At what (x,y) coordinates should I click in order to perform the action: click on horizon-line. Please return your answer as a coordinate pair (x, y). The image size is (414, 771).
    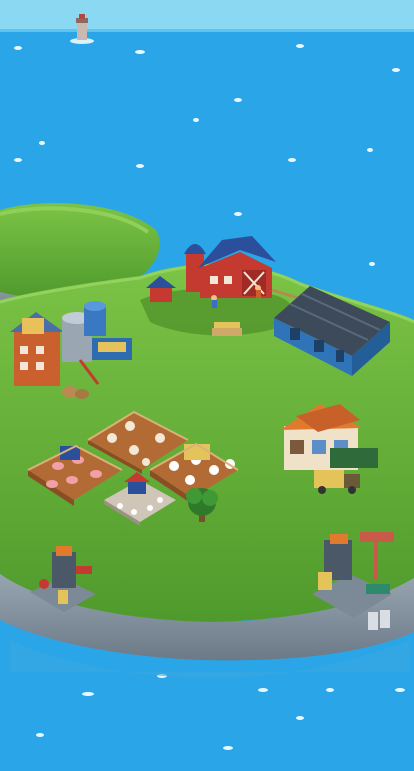
    Looking at the image, I should click on (207, 30).